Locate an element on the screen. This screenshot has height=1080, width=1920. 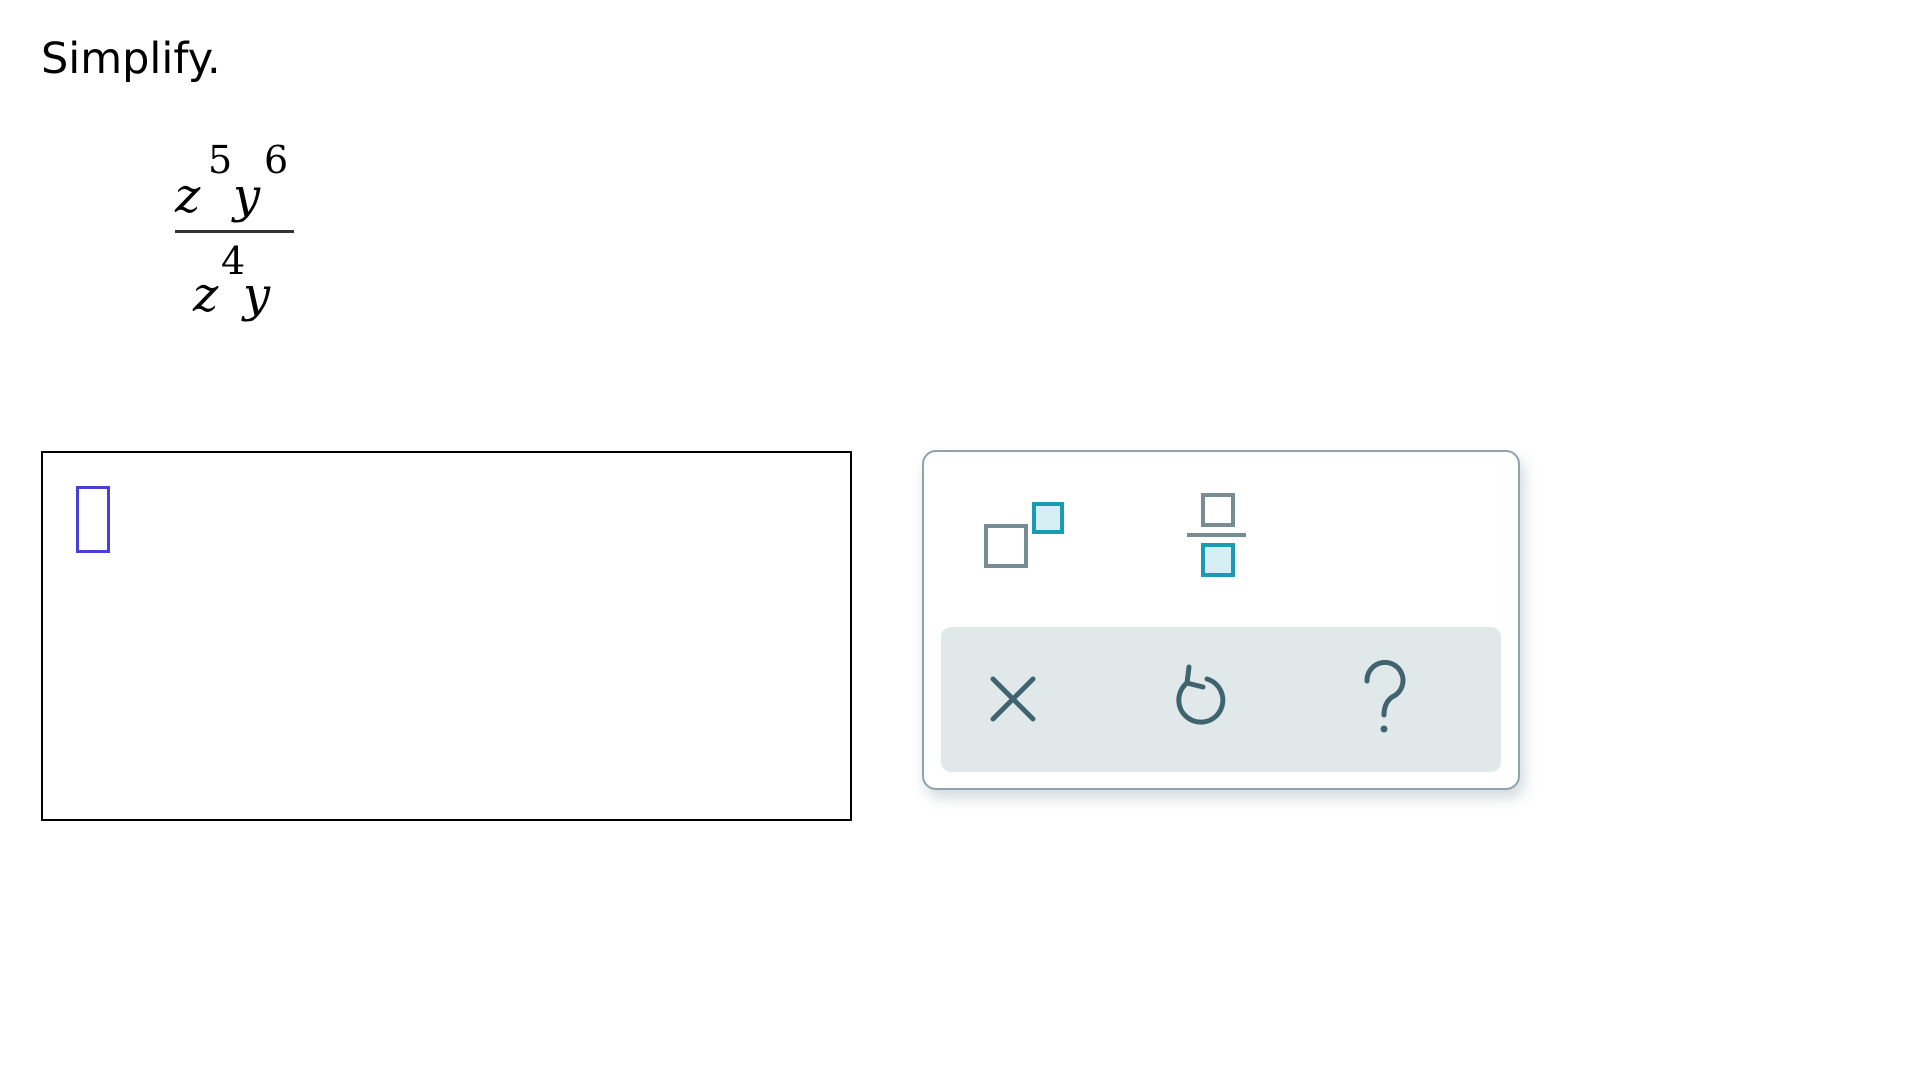
fraction-bar is located at coordinates (234, 231).